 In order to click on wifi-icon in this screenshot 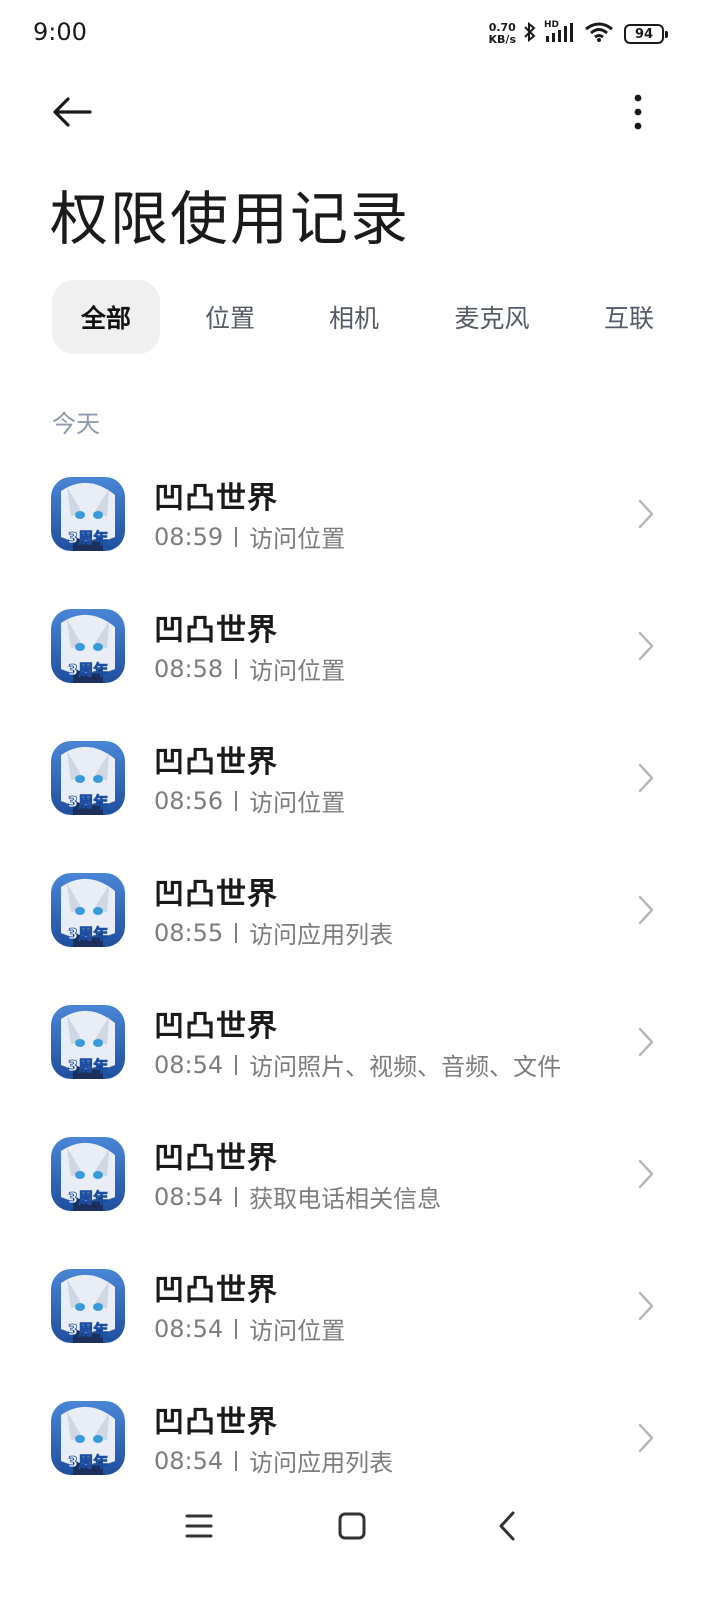, I will do `click(599, 34)`.